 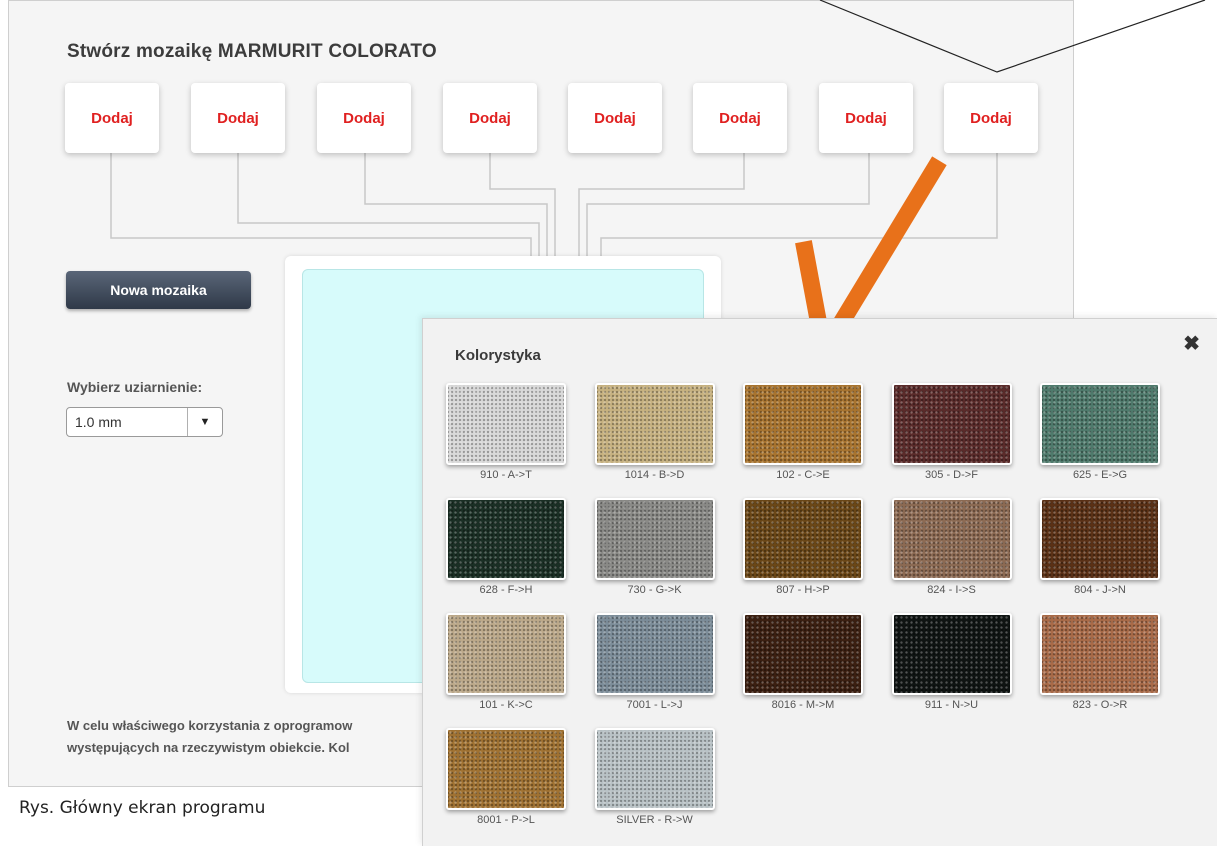 What do you see at coordinates (112, 118) in the screenshot?
I see `add-slot-1: Dodaj` at bounding box center [112, 118].